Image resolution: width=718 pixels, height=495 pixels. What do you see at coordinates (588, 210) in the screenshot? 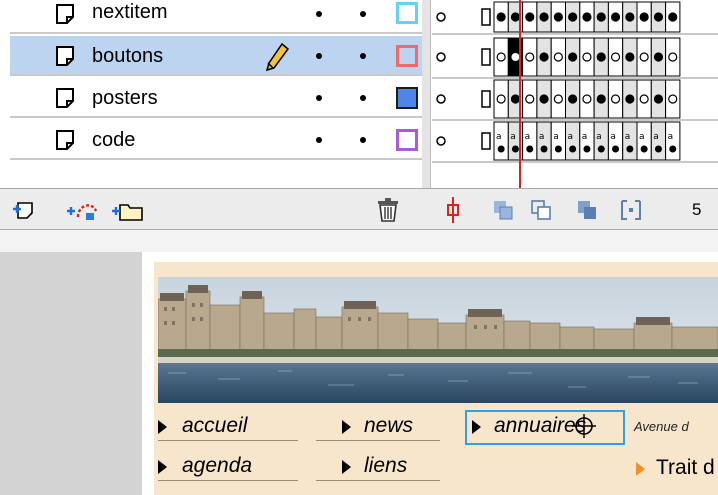
I see `edit-multiple-frames-icon` at bounding box center [588, 210].